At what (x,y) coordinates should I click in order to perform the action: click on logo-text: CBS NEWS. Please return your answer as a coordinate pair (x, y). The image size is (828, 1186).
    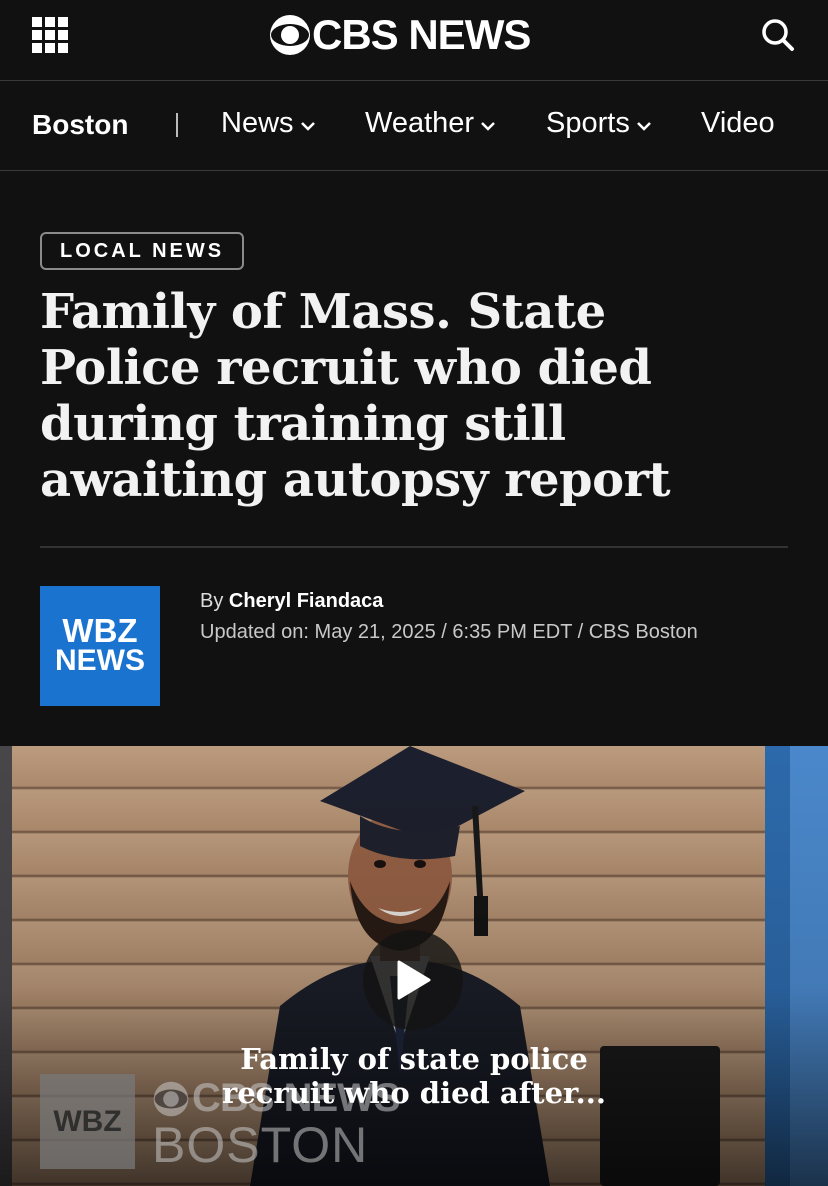
    Looking at the image, I should click on (421, 34).